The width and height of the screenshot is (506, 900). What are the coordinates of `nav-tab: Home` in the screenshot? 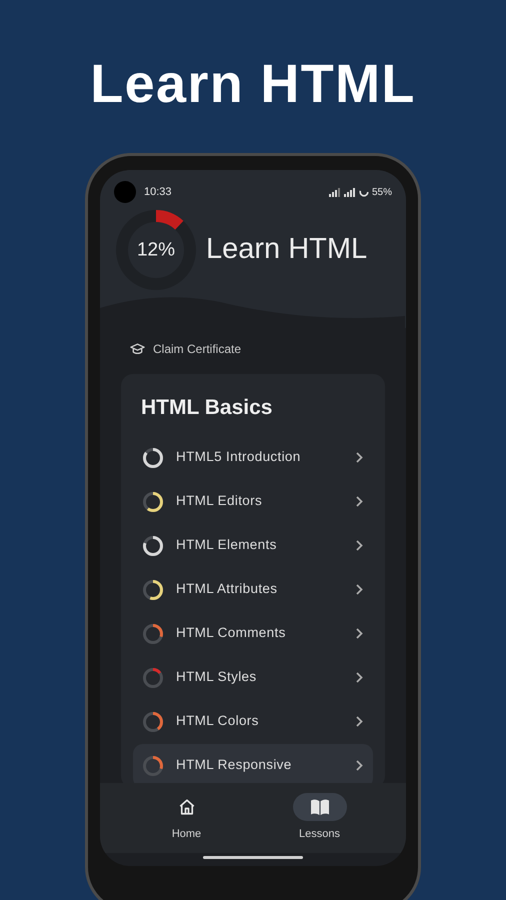 It's located at (186, 818).